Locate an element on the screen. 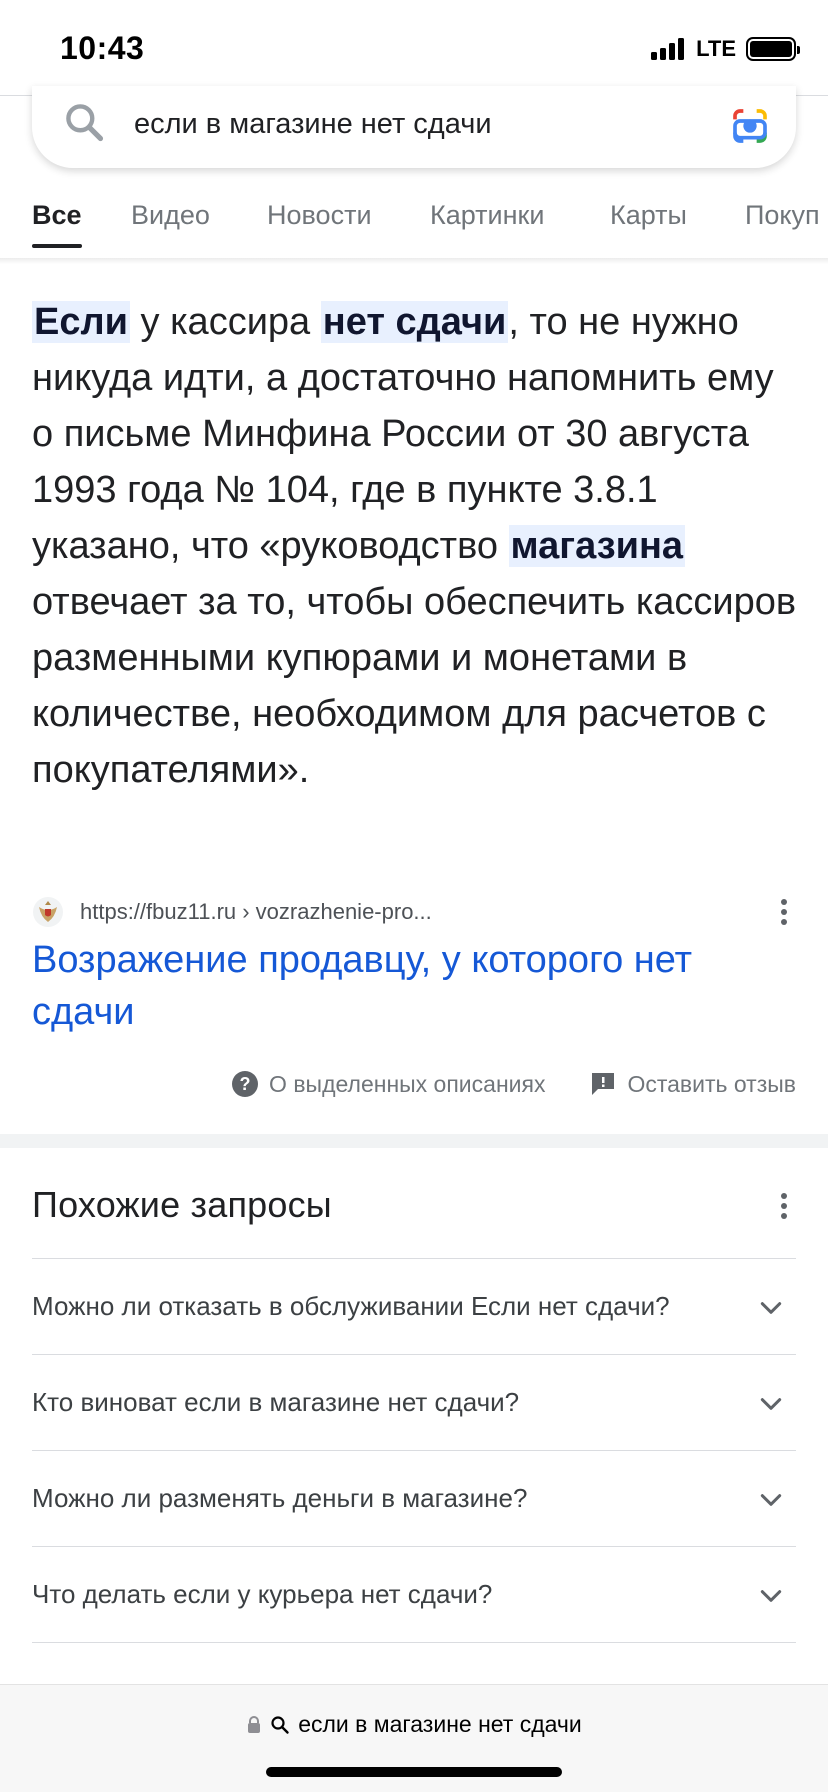 The height and width of the screenshot is (1792, 828). related-question: Можно ли разменять деньги в магазине? is located at coordinates (414, 1498).